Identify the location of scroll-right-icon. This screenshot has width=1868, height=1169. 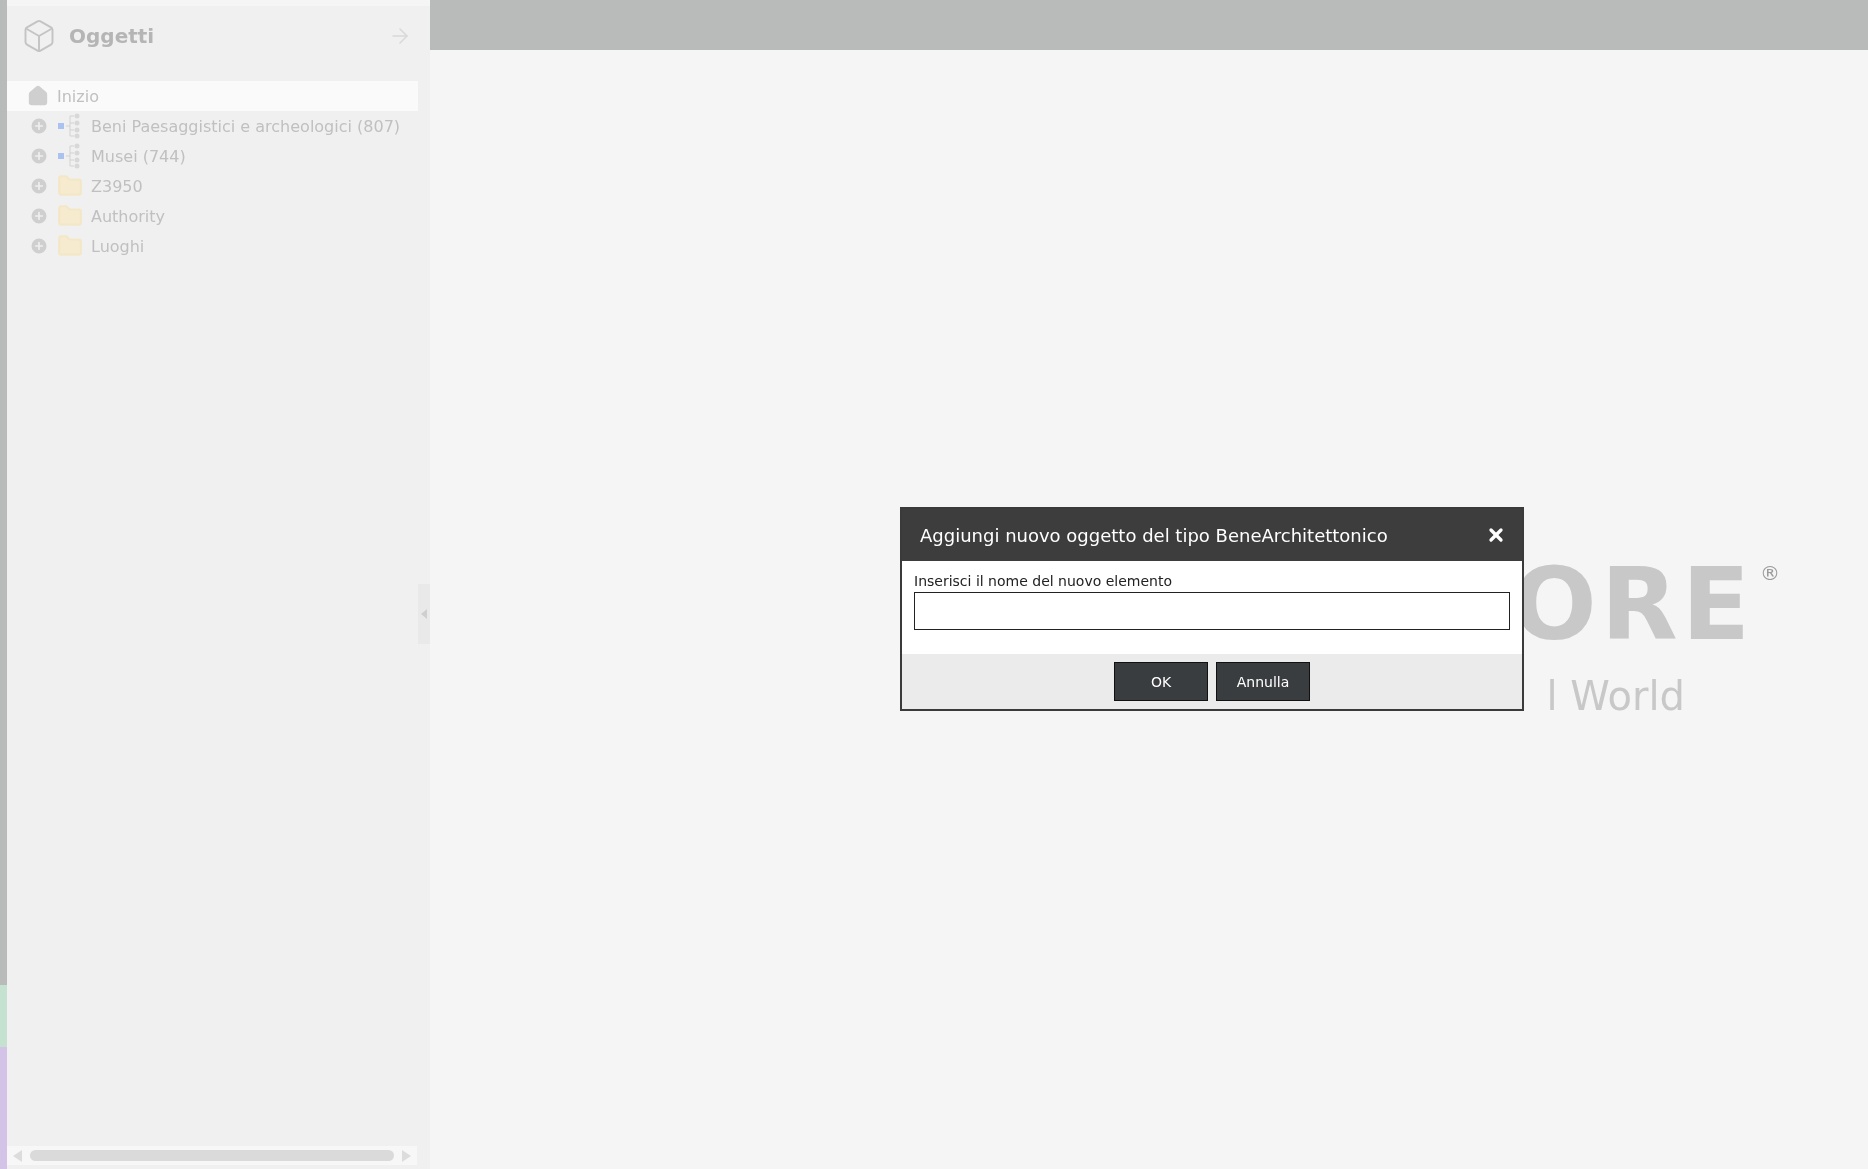
(406, 1155).